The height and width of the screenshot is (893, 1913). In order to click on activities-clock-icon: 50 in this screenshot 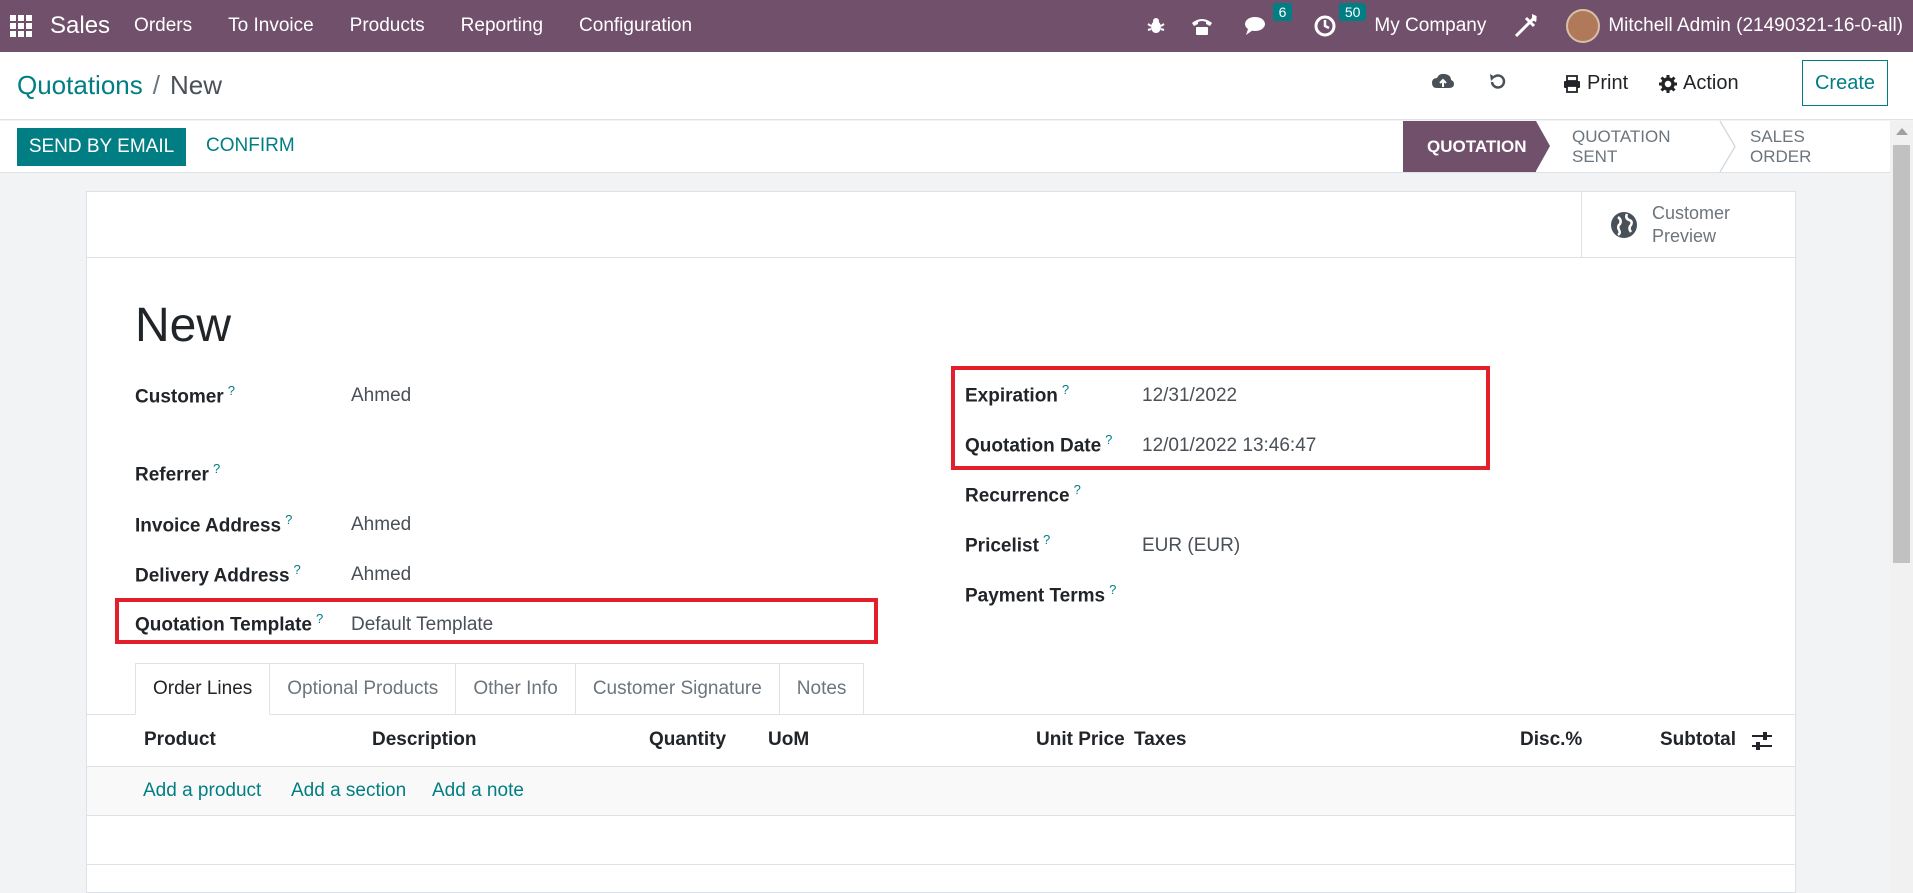, I will do `click(1340, 20)`.